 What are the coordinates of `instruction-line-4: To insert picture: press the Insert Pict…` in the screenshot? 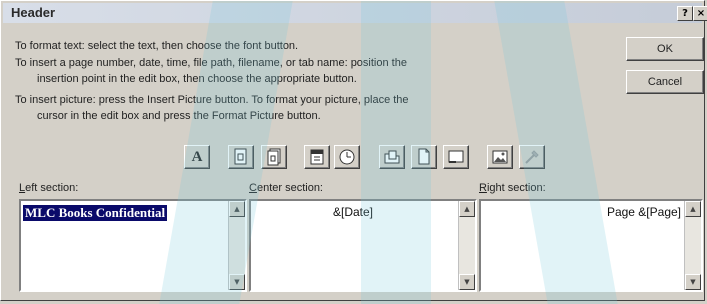 It's located at (212, 100).